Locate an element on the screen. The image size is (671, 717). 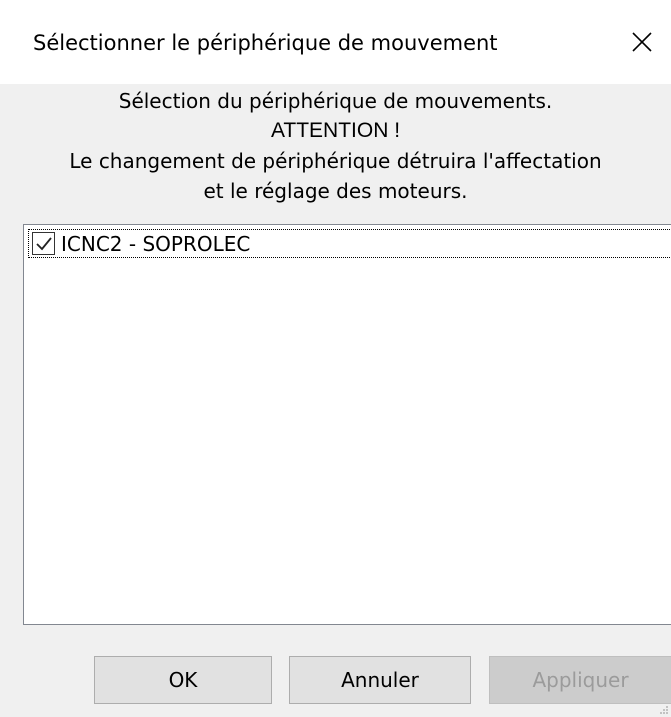
device-label: ICNC2 - SOPROLEC is located at coordinates (156, 243).